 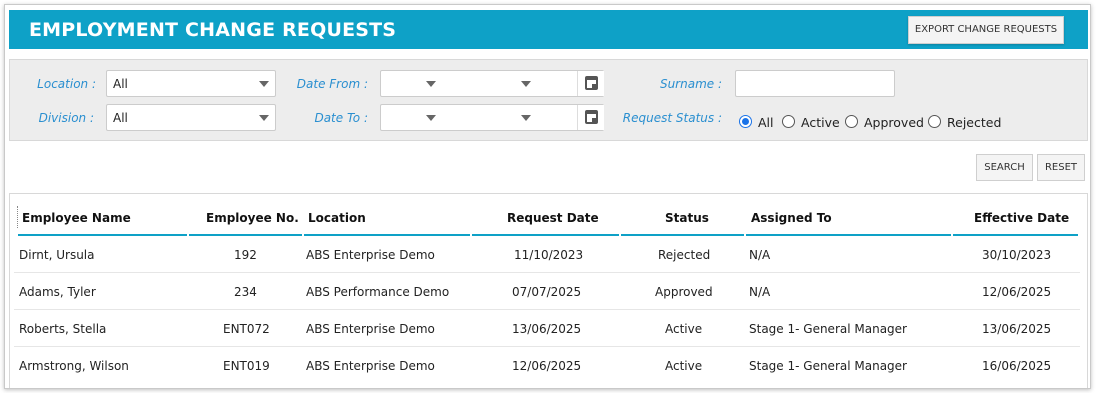 I want to click on cell-request-date: 07/07/2025, so click(x=547, y=292).